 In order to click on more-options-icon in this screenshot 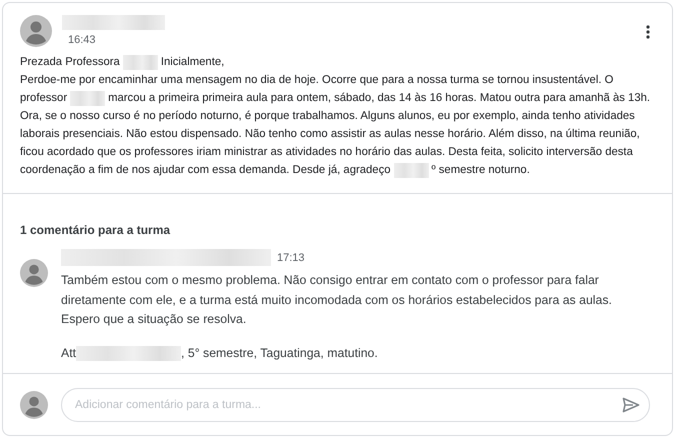, I will do `click(648, 32)`.